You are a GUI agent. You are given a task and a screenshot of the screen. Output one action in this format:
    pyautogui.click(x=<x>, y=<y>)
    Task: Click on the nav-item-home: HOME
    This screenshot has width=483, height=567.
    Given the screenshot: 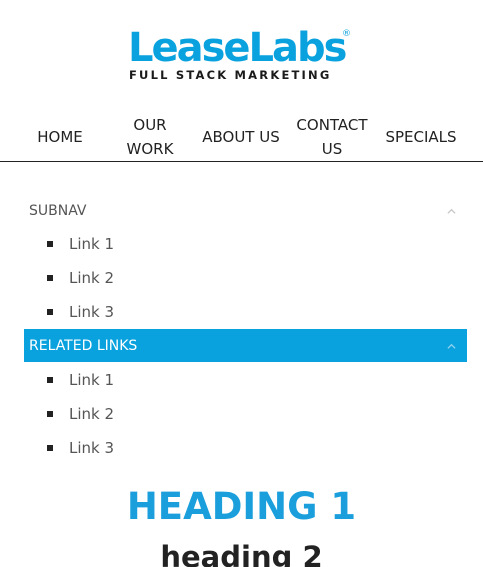 What is the action you would take?
    pyautogui.click(x=60, y=137)
    